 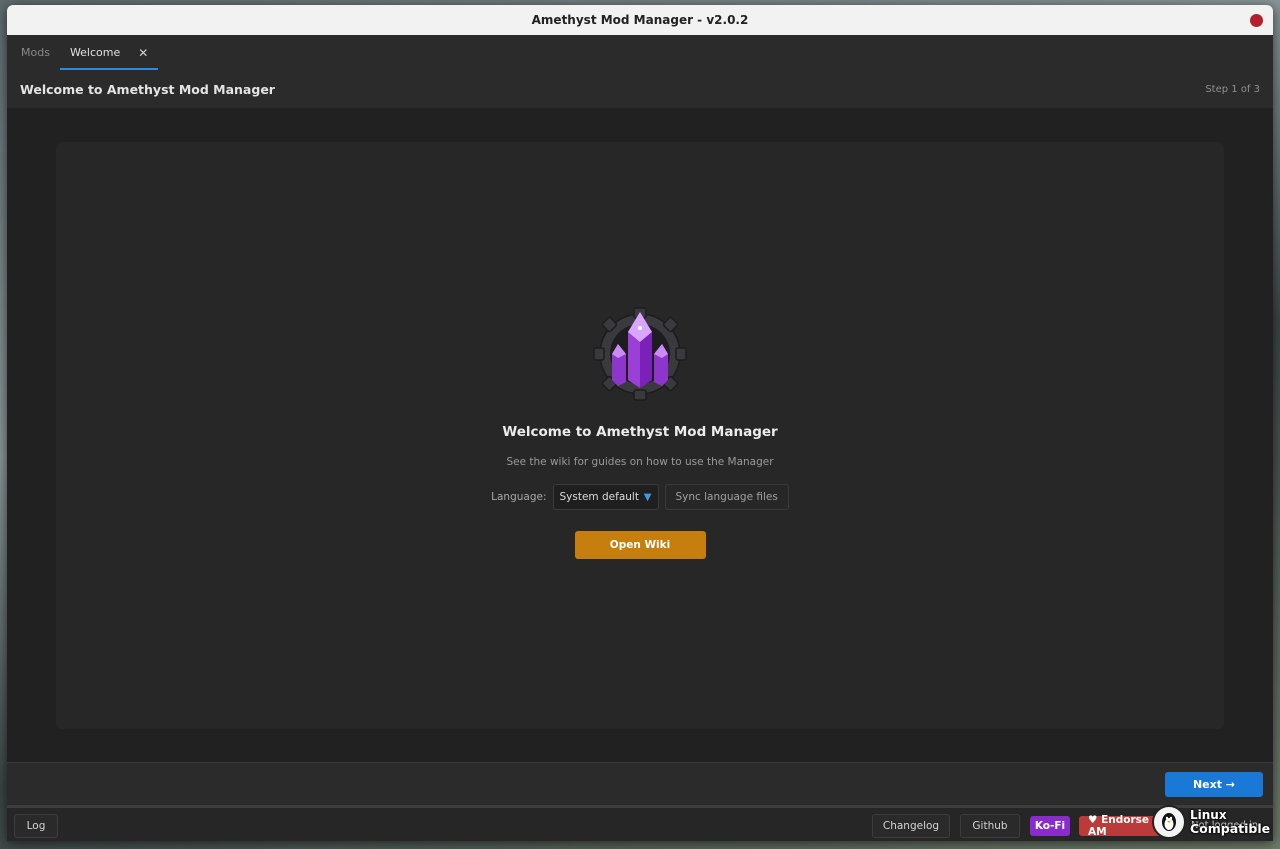 I want to click on next-button: Next →, so click(x=1214, y=784).